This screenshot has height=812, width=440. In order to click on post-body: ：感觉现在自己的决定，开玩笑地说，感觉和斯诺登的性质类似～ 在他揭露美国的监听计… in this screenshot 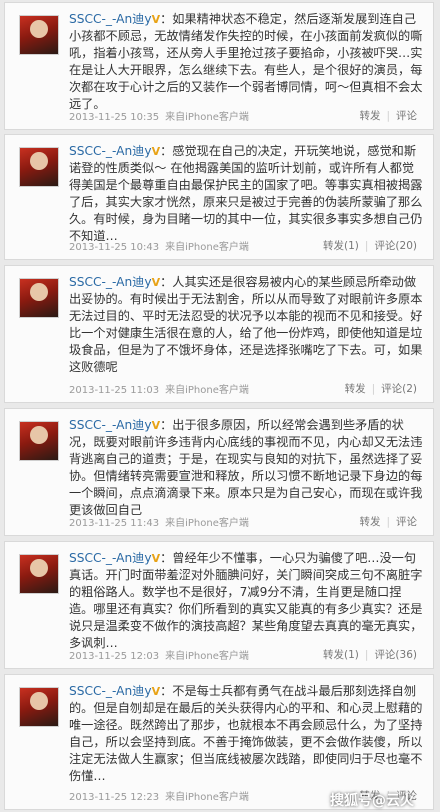, I will do `click(246, 193)`.